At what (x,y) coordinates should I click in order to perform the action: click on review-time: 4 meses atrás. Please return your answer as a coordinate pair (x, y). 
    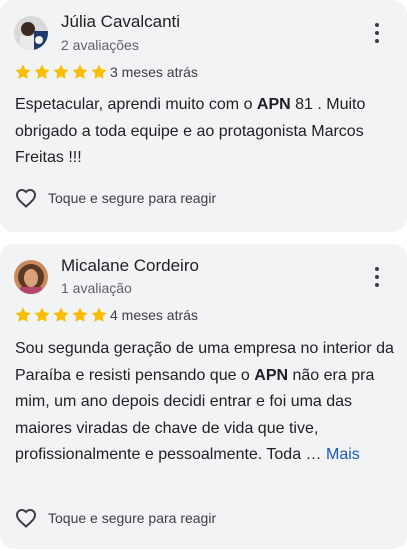
    Looking at the image, I should click on (154, 315).